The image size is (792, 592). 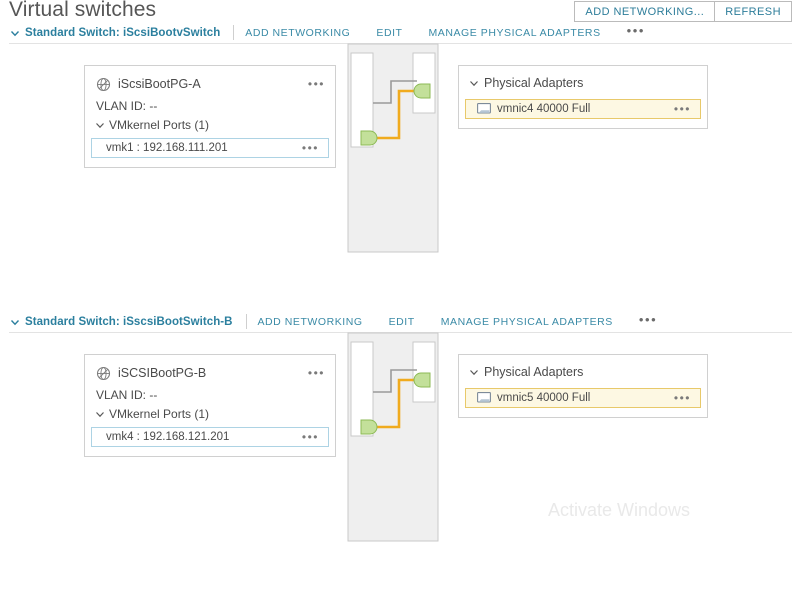 I want to click on header-action-bar: ADD NETWORKING... REFRESH, so click(x=683, y=11).